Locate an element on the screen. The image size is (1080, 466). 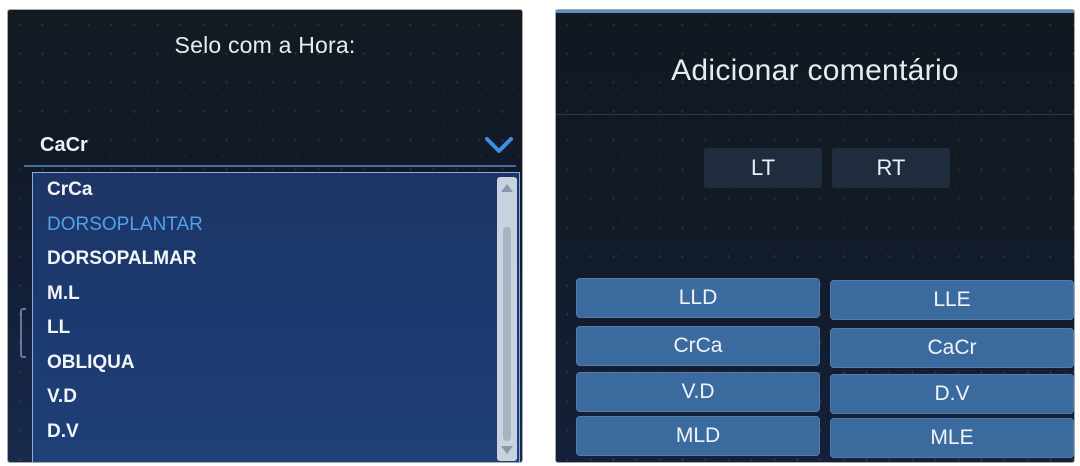
rt-button: RT is located at coordinates (891, 168).